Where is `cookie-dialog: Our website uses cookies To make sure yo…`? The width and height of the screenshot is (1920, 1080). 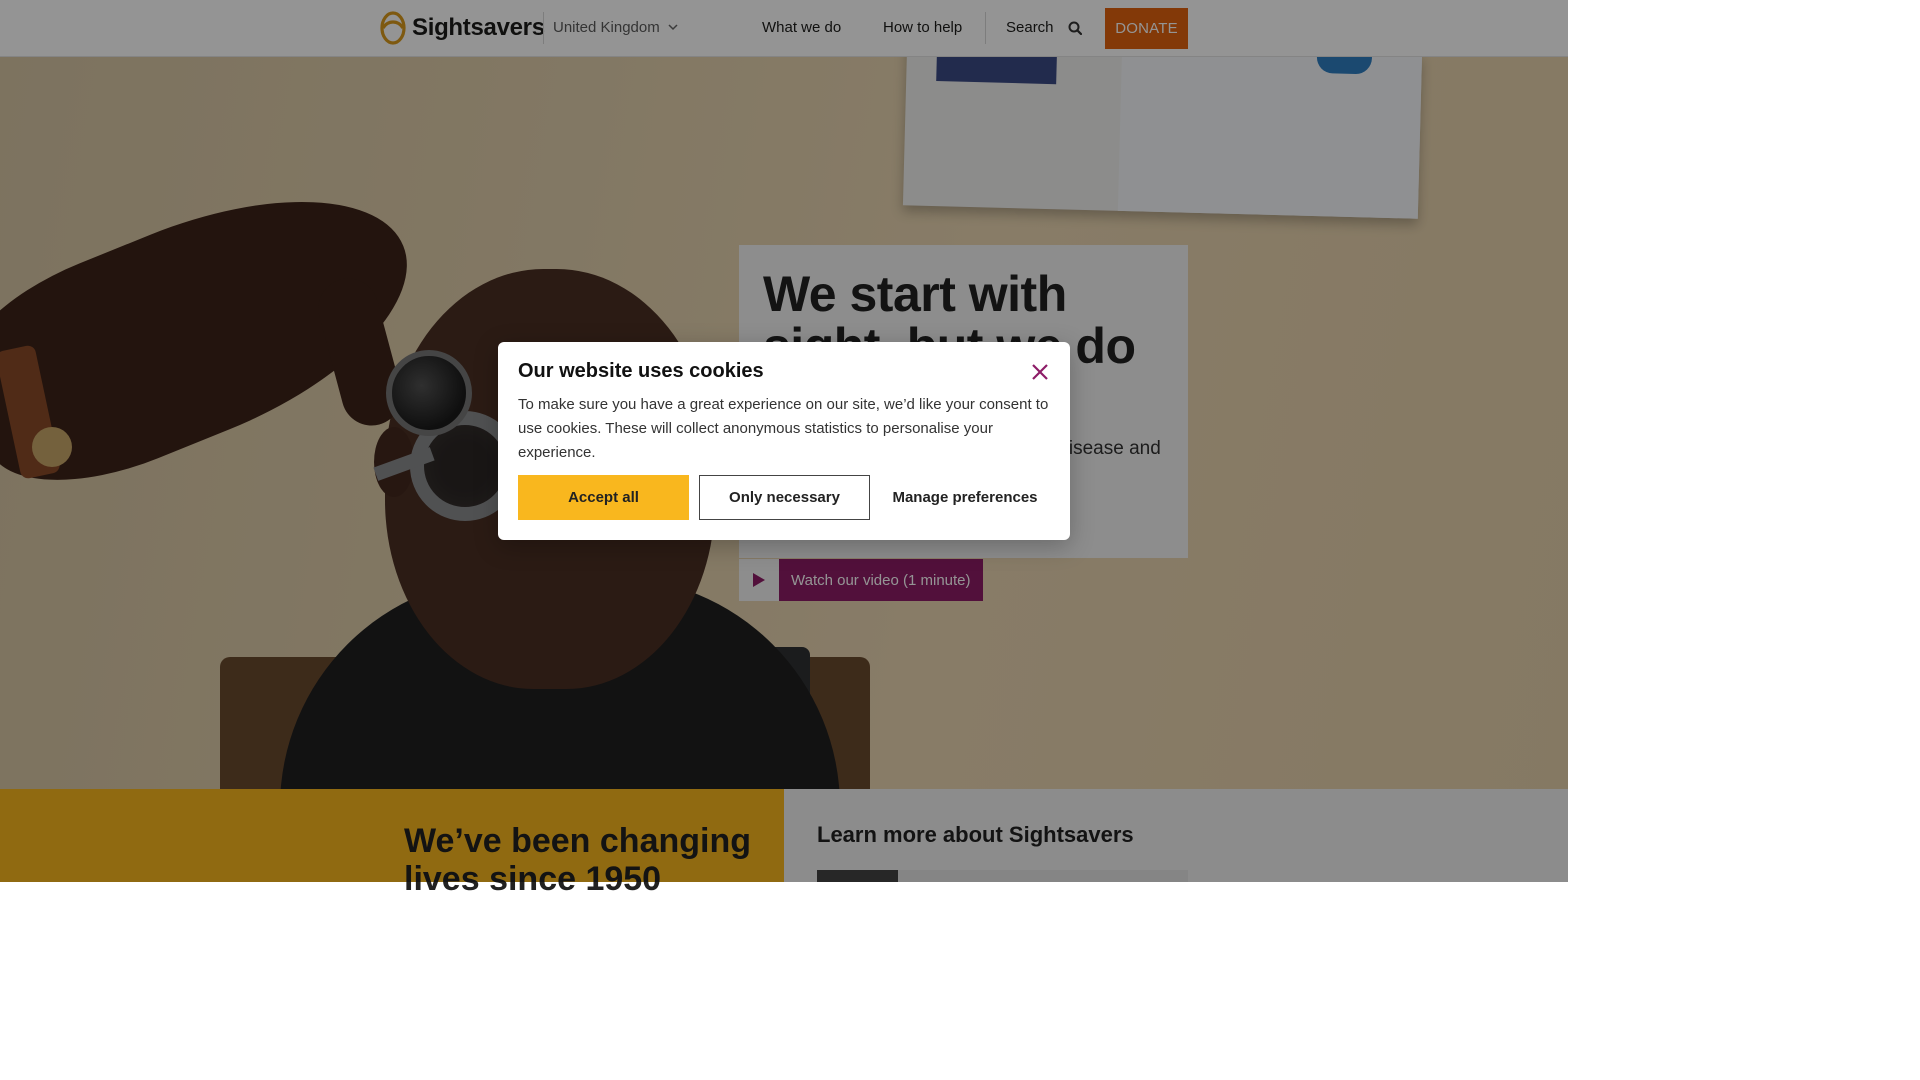 cookie-dialog: Our website uses cookies To make sure yo… is located at coordinates (784, 441).